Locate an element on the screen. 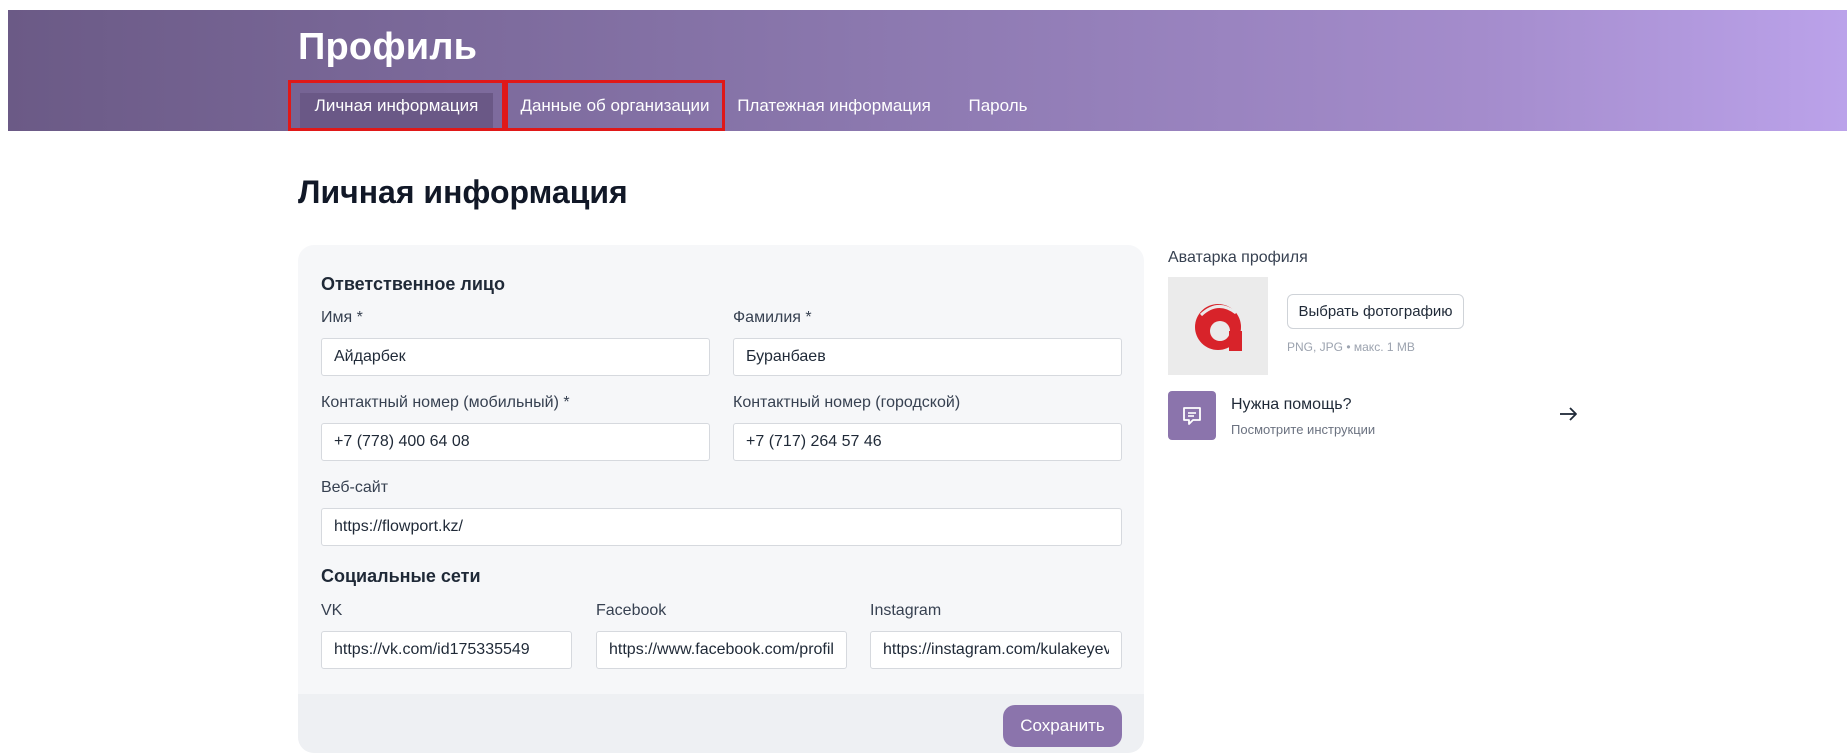  facebook-label: Facebook is located at coordinates (631, 610).